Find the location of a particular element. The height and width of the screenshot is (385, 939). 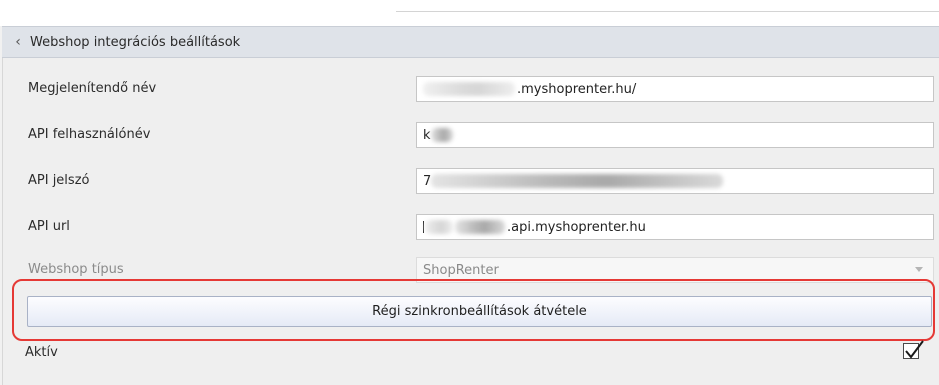

api-url-value: .api.myshoprenter.hu is located at coordinates (576, 227).